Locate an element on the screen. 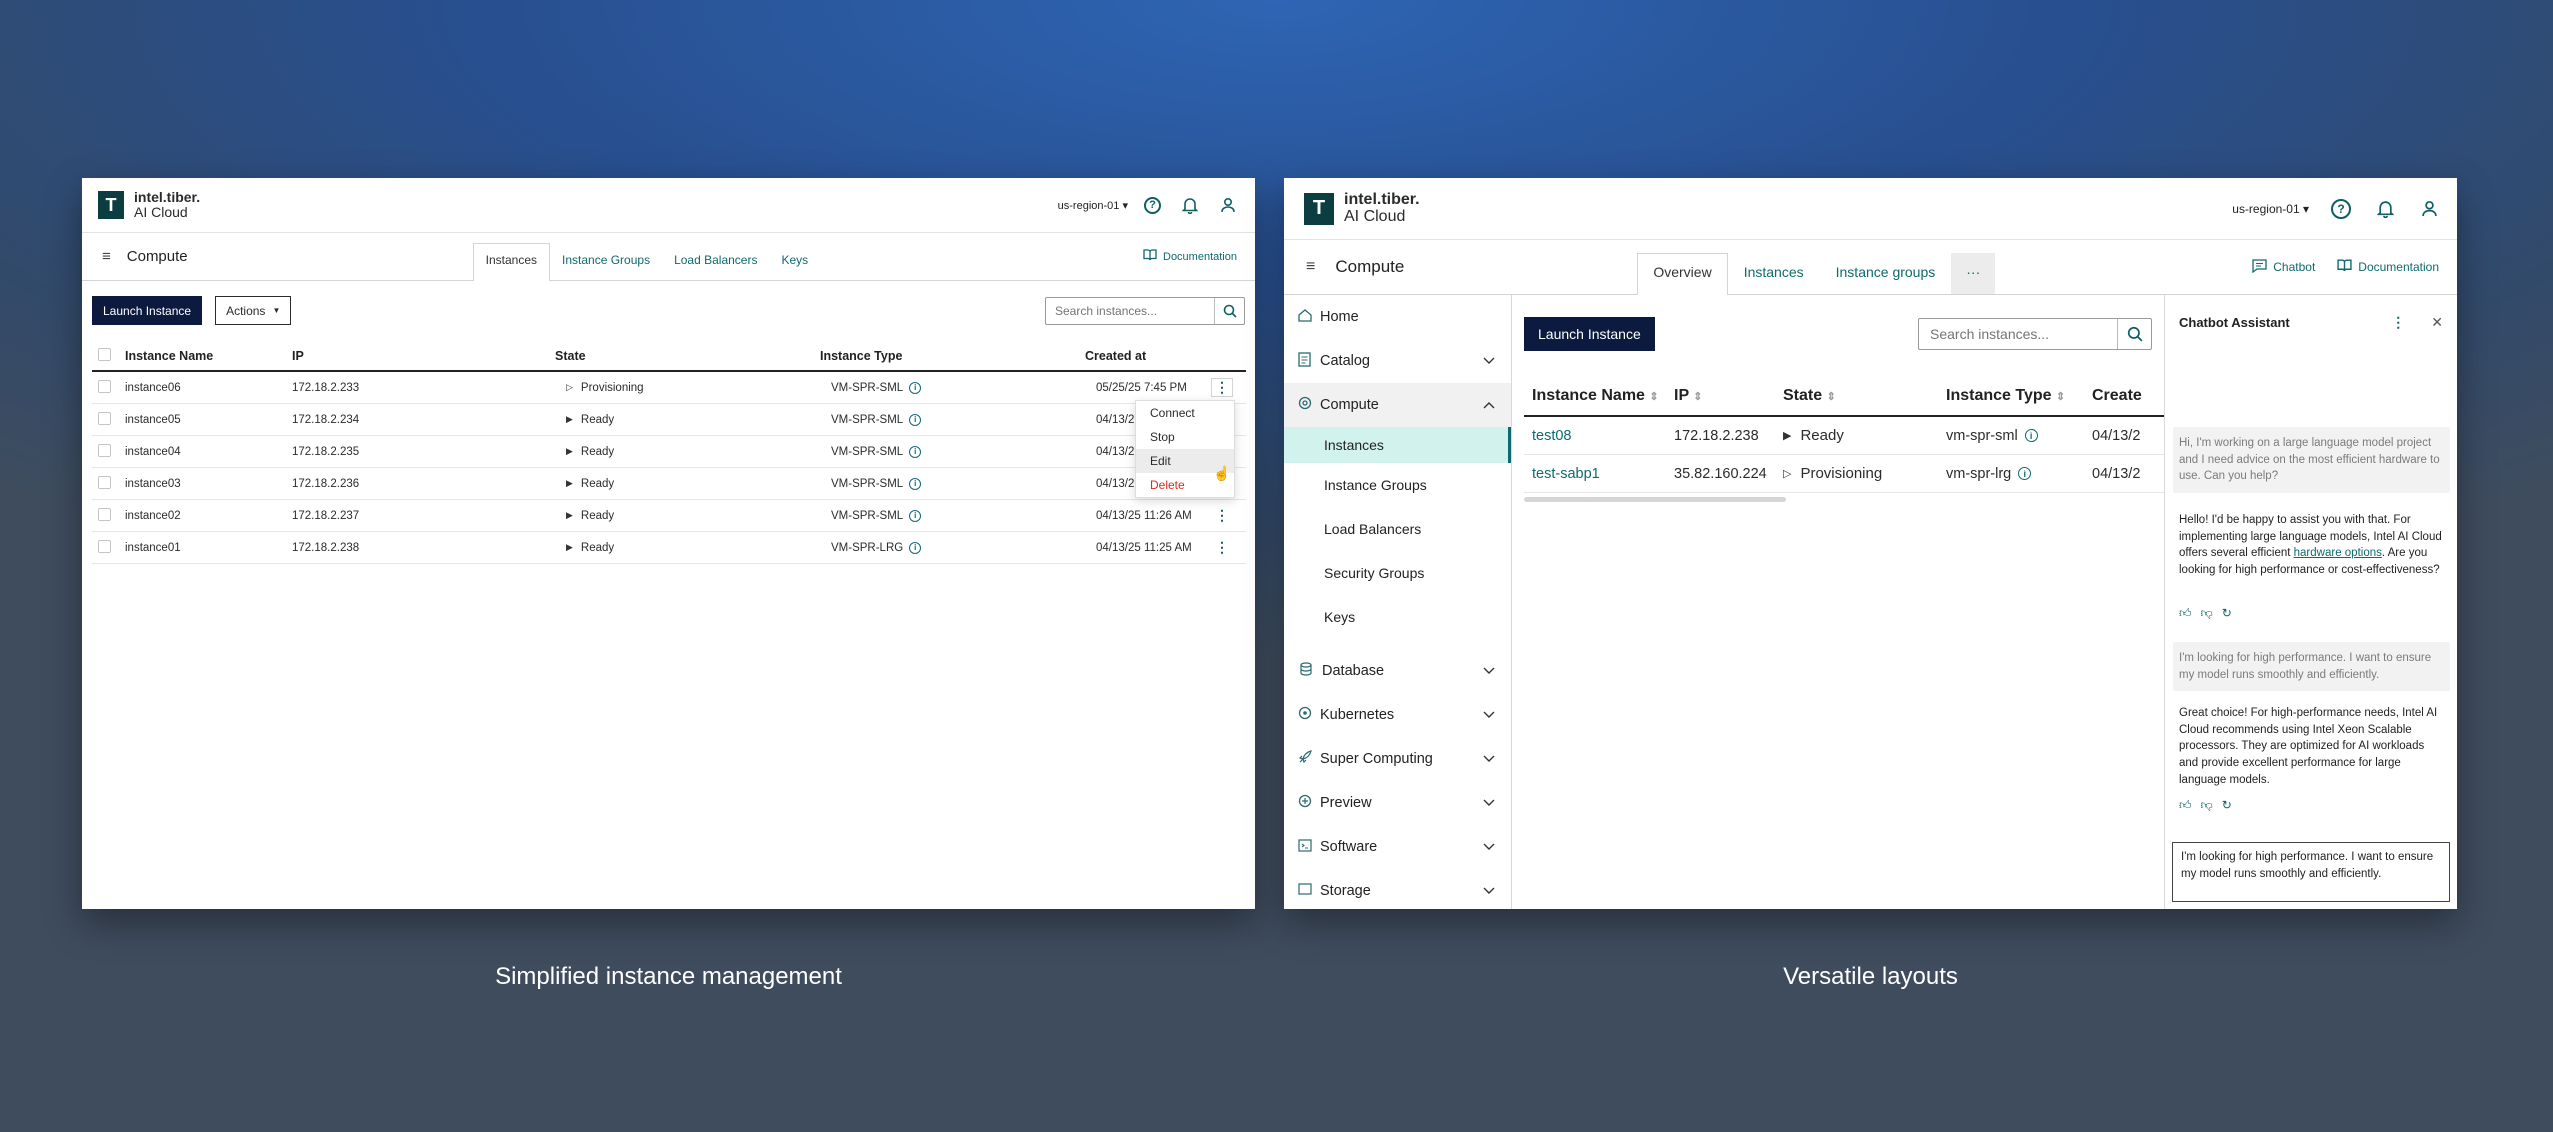 This screenshot has height=1132, width=2553. sidebar-sub-instances: Instances is located at coordinates (1397, 445).